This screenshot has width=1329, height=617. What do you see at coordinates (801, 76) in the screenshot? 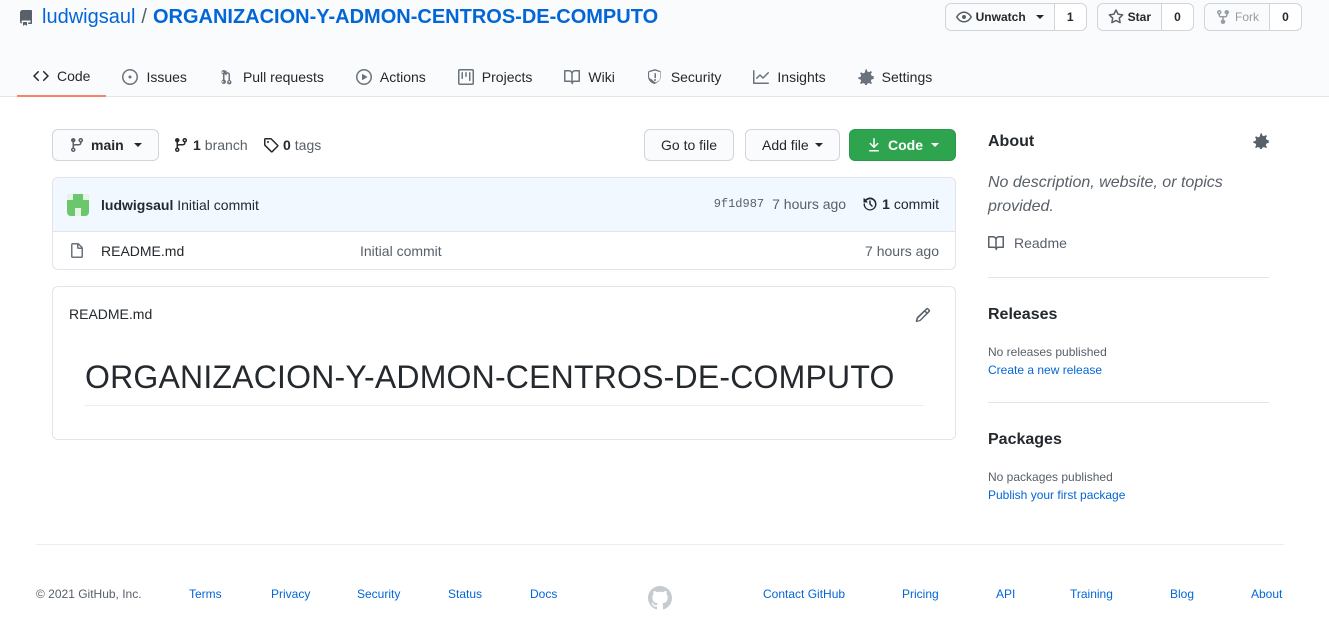
I see `tab-label: Insights` at bounding box center [801, 76].